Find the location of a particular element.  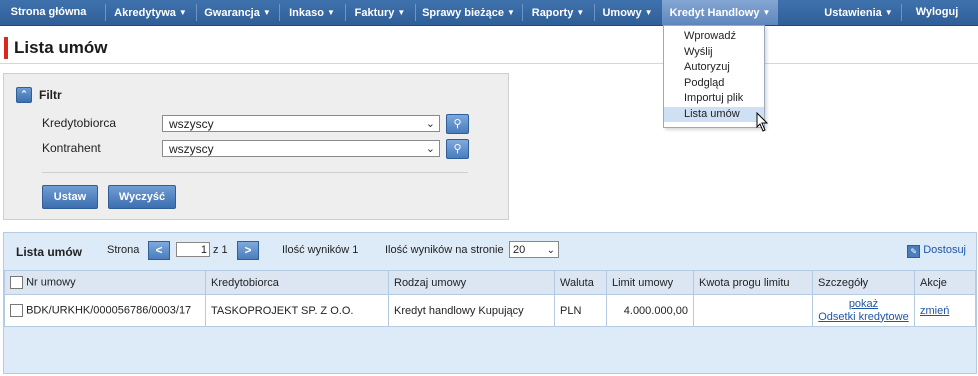

filter-title: Filtr is located at coordinates (50, 95).